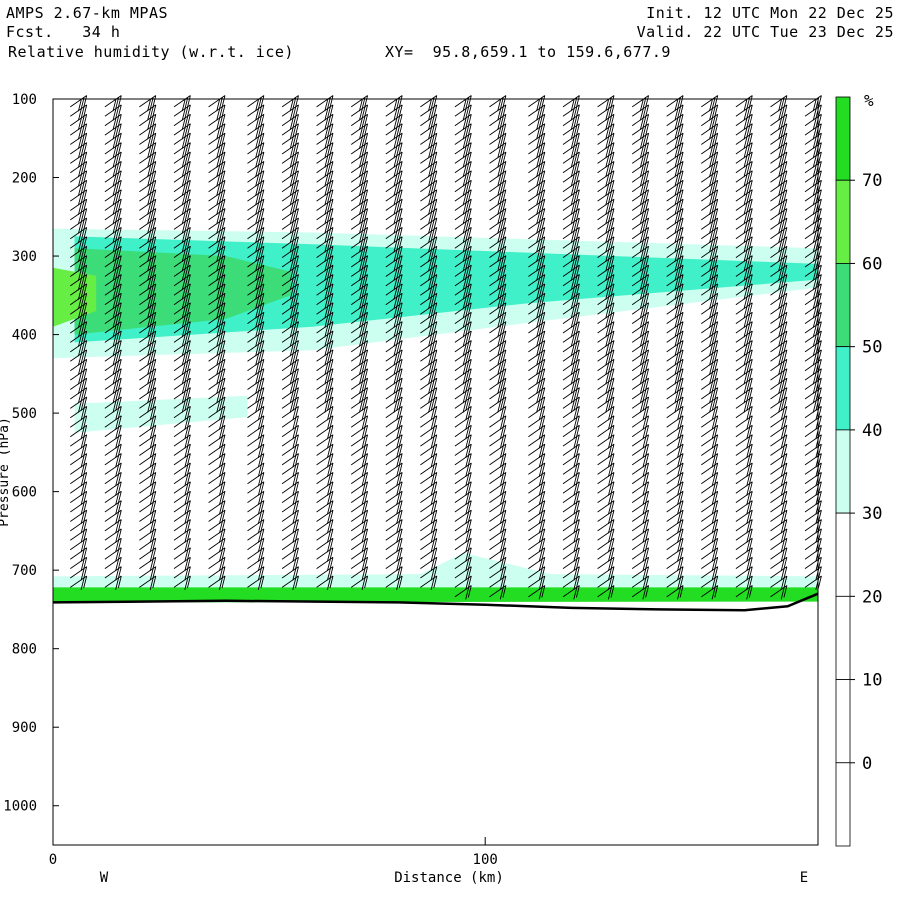 Image resolution: width=900 pixels, height=900 pixels. What do you see at coordinates (867, 764) in the screenshot?
I see `colorbar-label: 0` at bounding box center [867, 764].